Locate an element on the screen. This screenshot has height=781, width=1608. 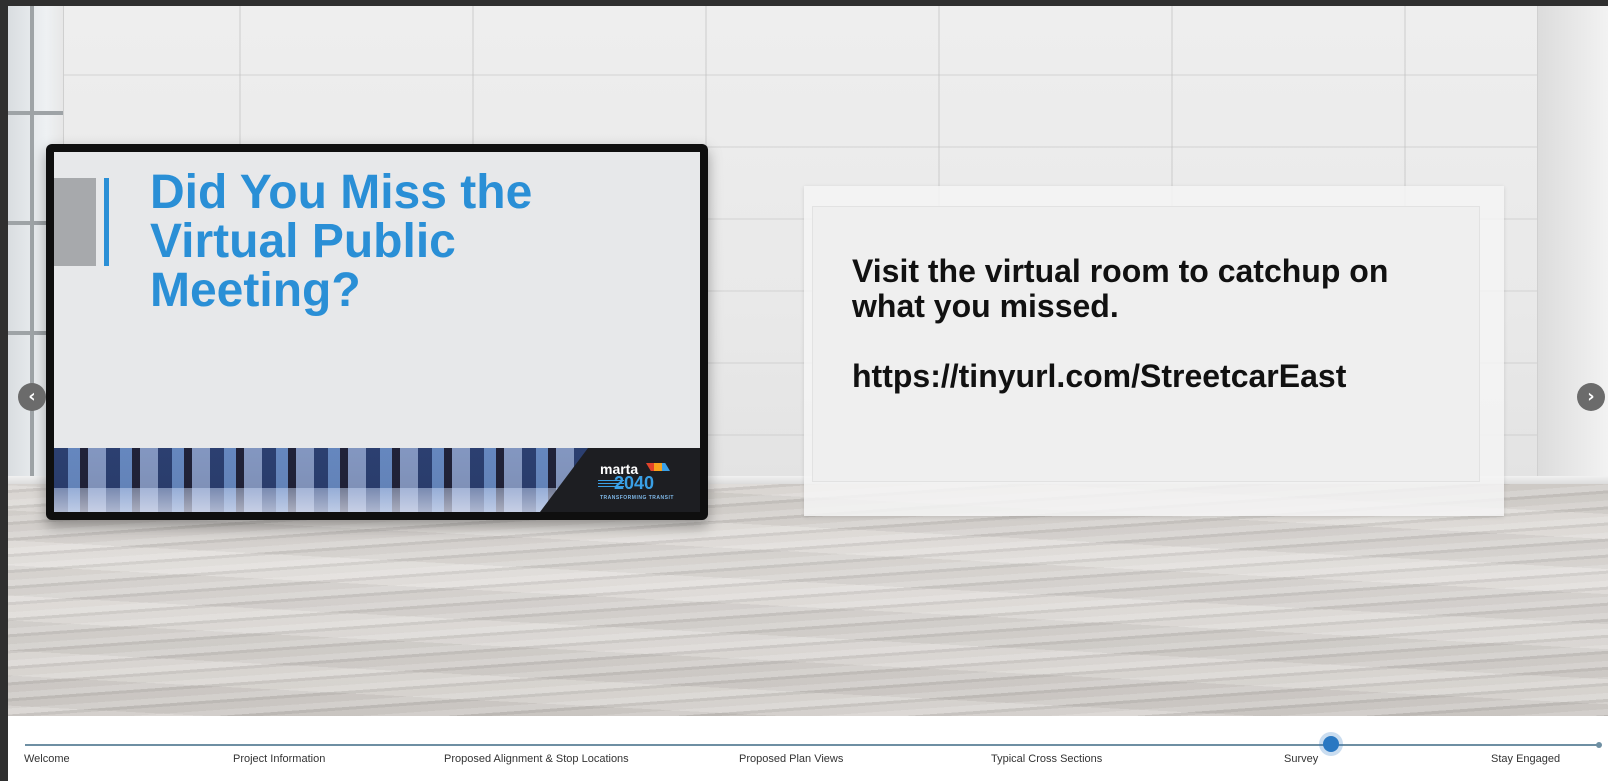
timeline-item-survey: Survey is located at coordinates (1301, 759).